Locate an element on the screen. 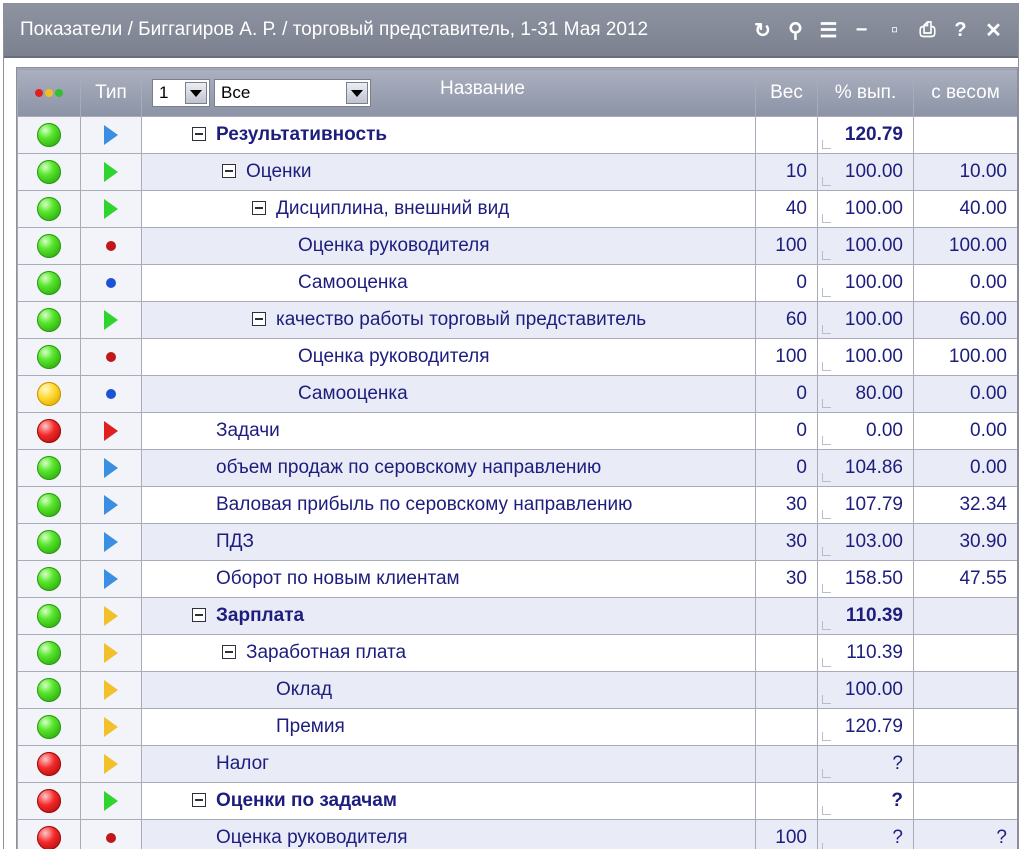 This screenshot has width=1024, height=849. print-icon: ⎙ is located at coordinates (927, 30).